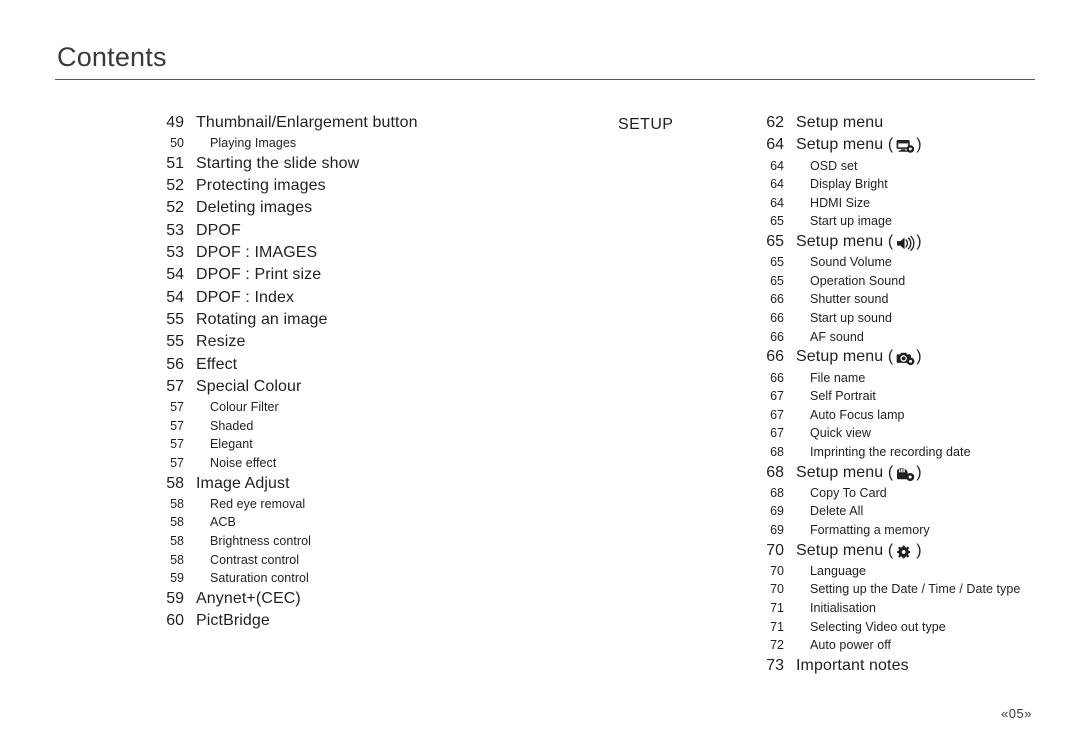 This screenshot has width=1080, height=746. Describe the element at coordinates (910, 433) in the screenshot. I see `toc-entry: 67 Quick view` at that location.